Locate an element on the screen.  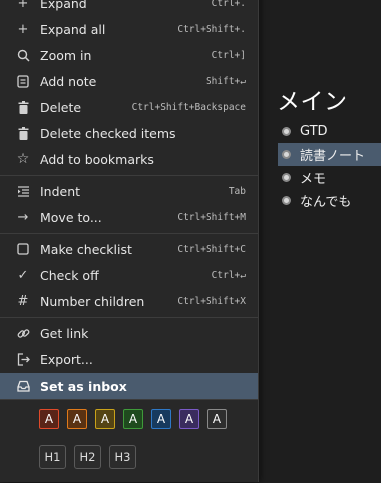
list-item-label: GTD is located at coordinates (314, 131).